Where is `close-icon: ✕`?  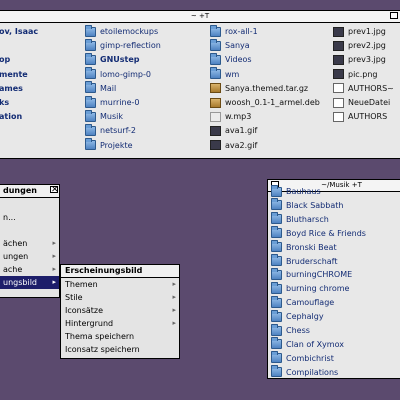
close-icon: ✕ is located at coordinates (54, 190).